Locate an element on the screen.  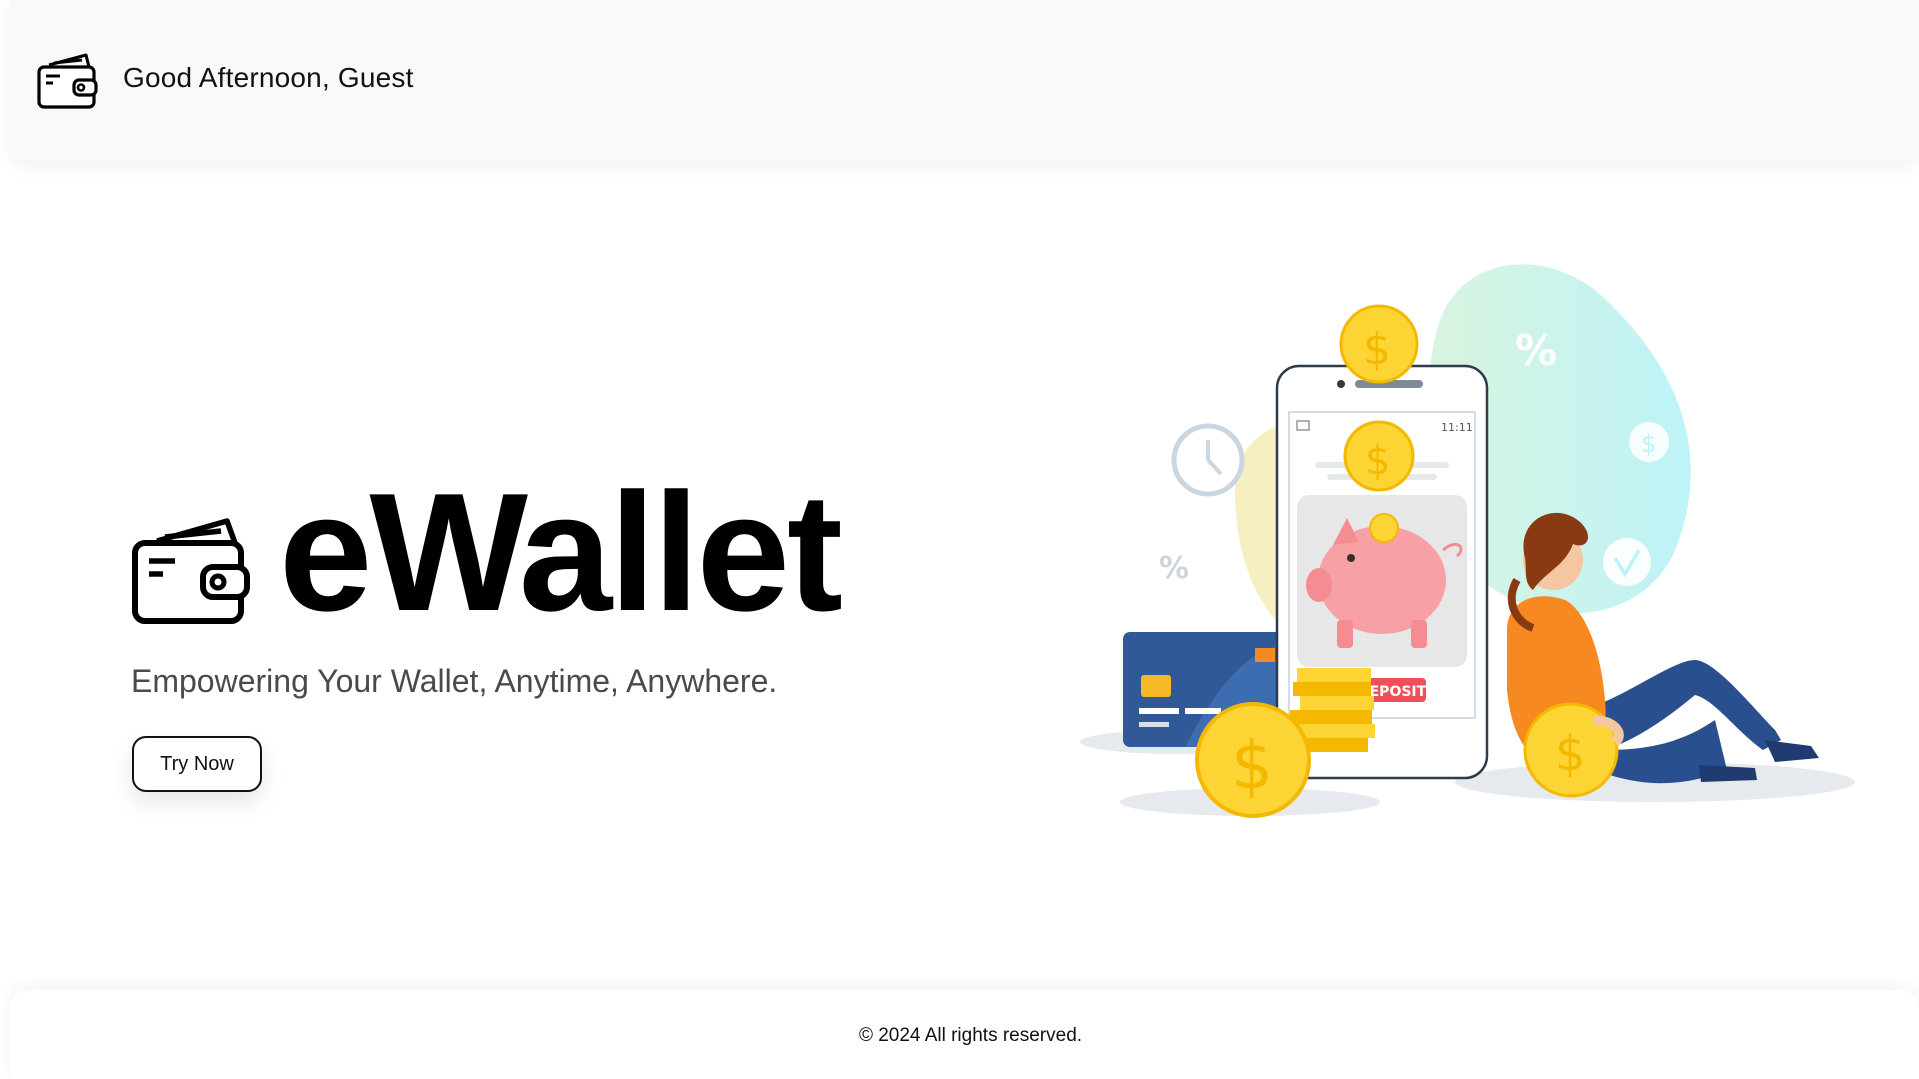
copyright-text: © 2024 All rights reserved. is located at coordinates (970, 1035).